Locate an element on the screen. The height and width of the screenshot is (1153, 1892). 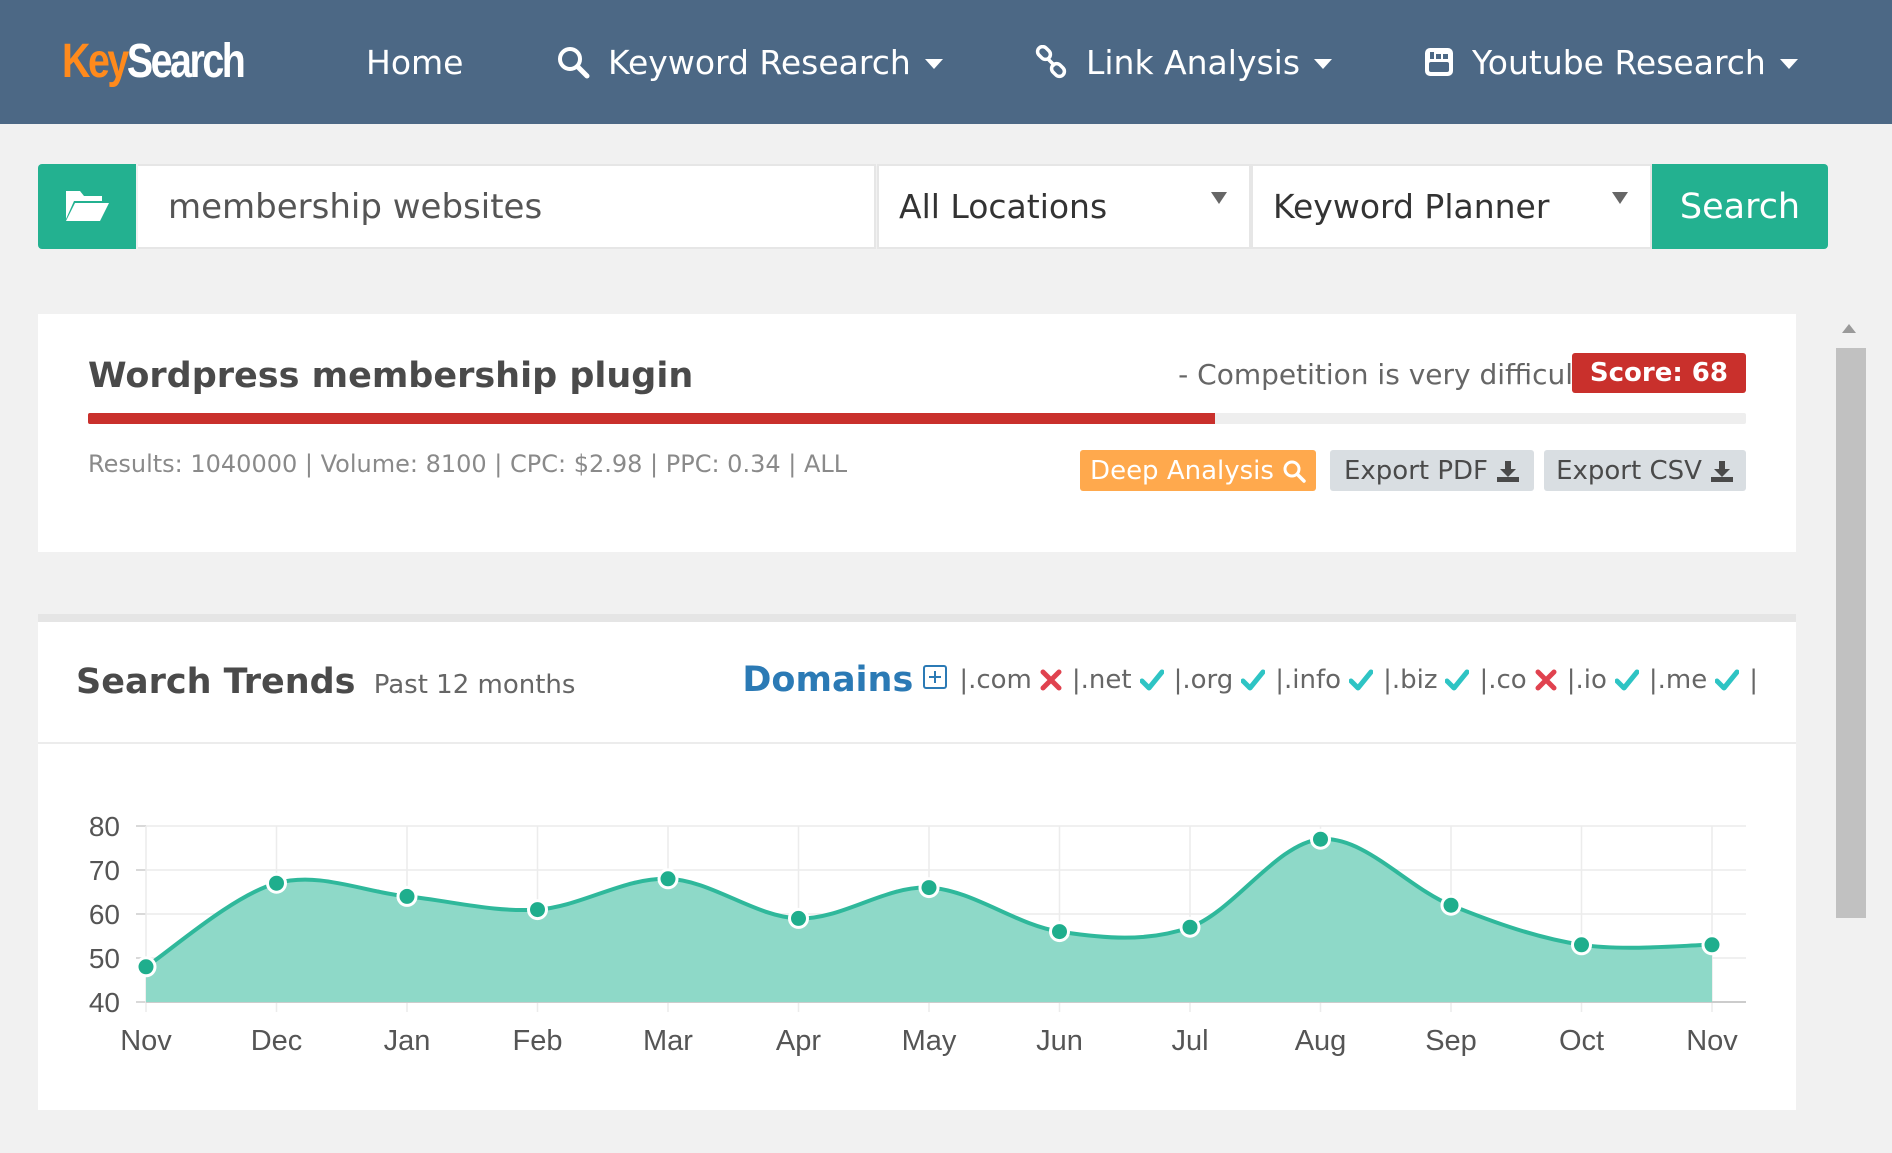
domain-item: | .biz is located at coordinates (1431, 680).